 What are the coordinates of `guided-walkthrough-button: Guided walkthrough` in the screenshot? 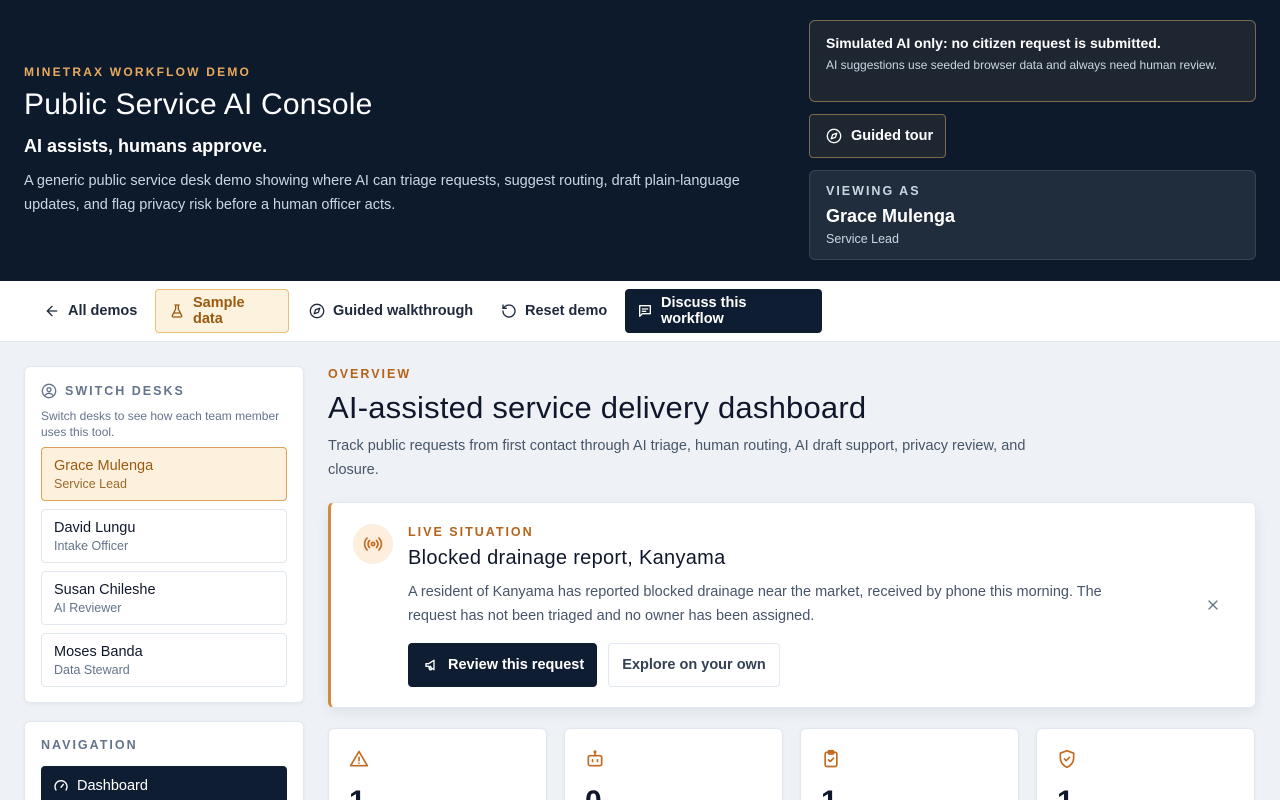 It's located at (391, 311).